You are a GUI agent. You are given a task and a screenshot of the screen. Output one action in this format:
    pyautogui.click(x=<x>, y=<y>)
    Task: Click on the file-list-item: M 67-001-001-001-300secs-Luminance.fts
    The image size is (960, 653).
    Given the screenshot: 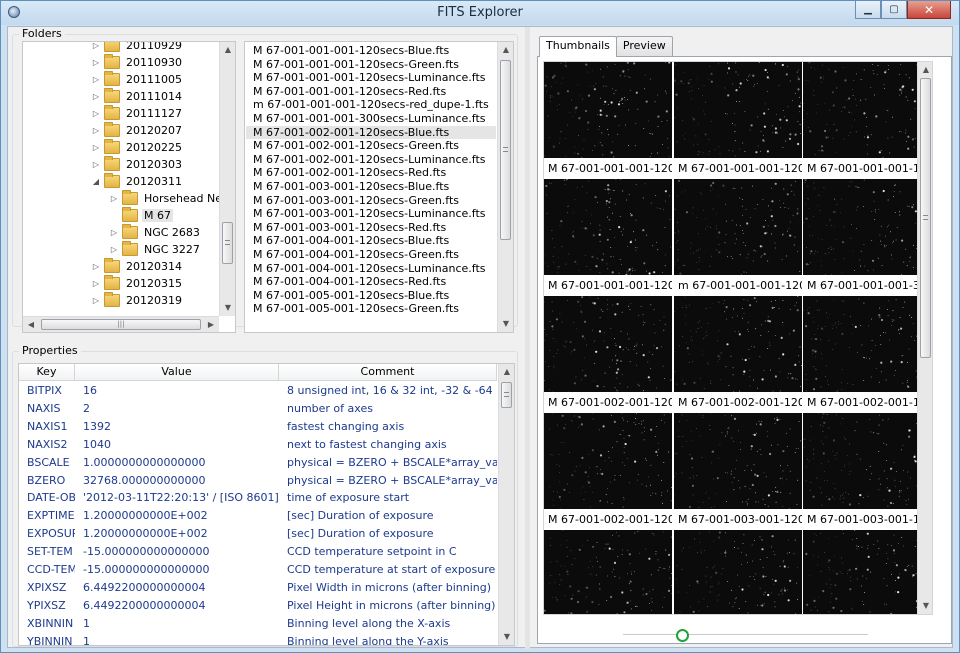 What is the action you would take?
    pyautogui.click(x=371, y=119)
    